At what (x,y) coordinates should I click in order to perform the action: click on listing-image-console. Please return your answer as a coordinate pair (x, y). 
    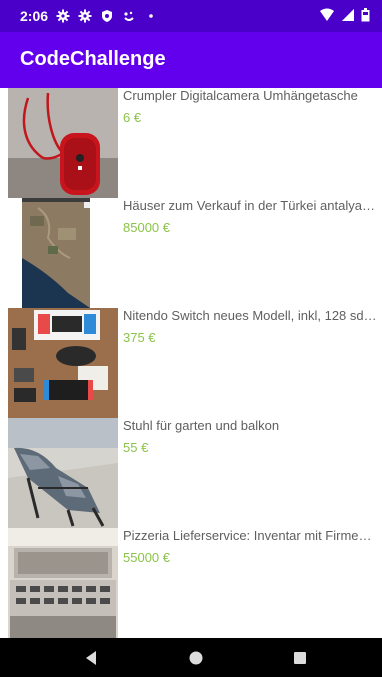
    Looking at the image, I should click on (63, 363).